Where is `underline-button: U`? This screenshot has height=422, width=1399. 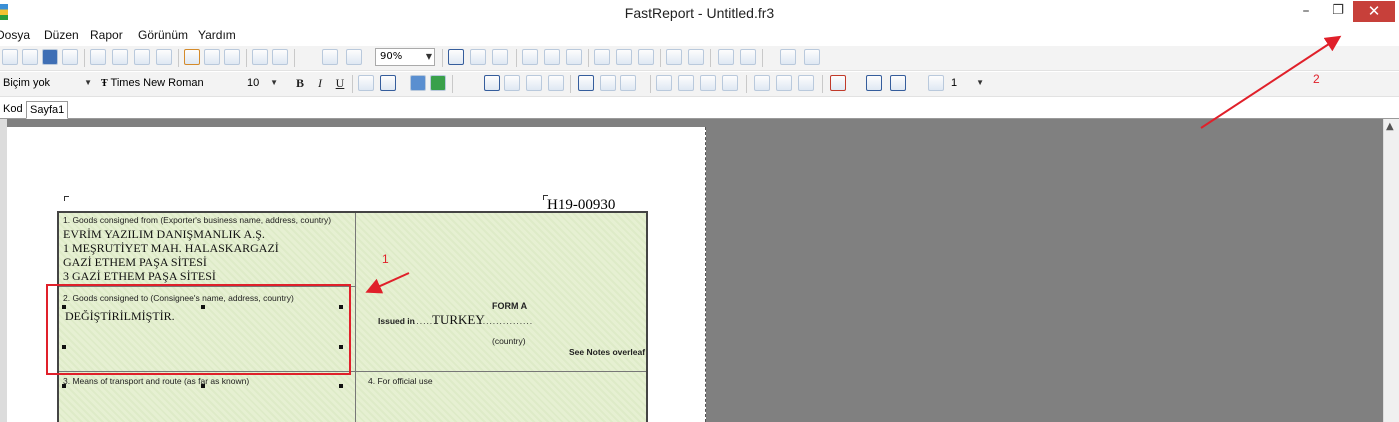
underline-button: U is located at coordinates (340, 83).